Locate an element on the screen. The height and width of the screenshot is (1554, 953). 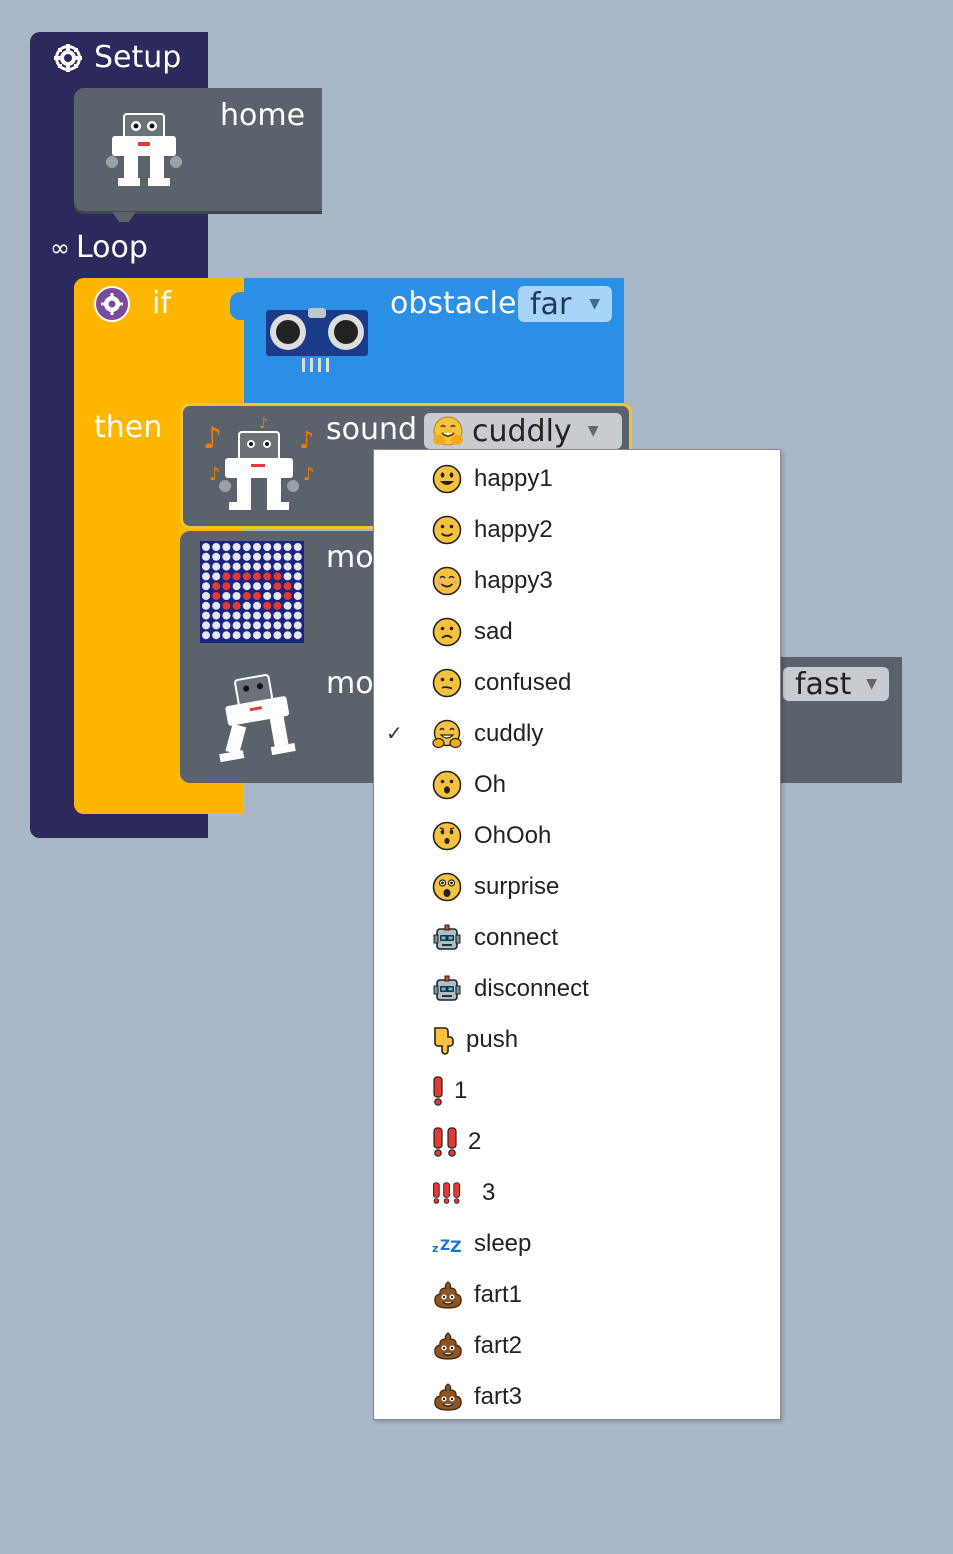
setup-title: Setup is located at coordinates (138, 57).